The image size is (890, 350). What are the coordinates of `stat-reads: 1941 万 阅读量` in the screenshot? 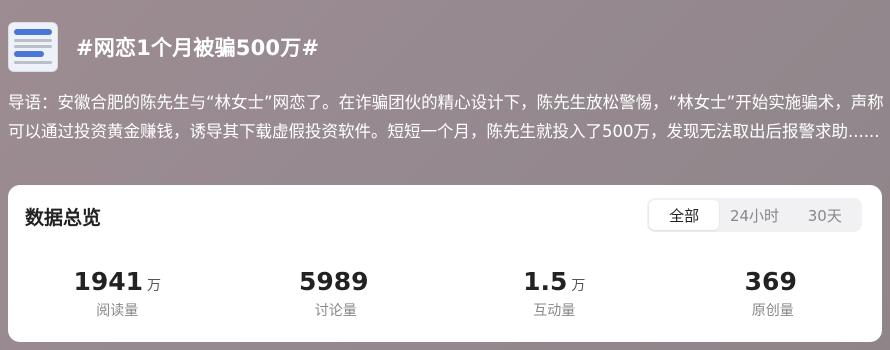 It's located at (117, 293).